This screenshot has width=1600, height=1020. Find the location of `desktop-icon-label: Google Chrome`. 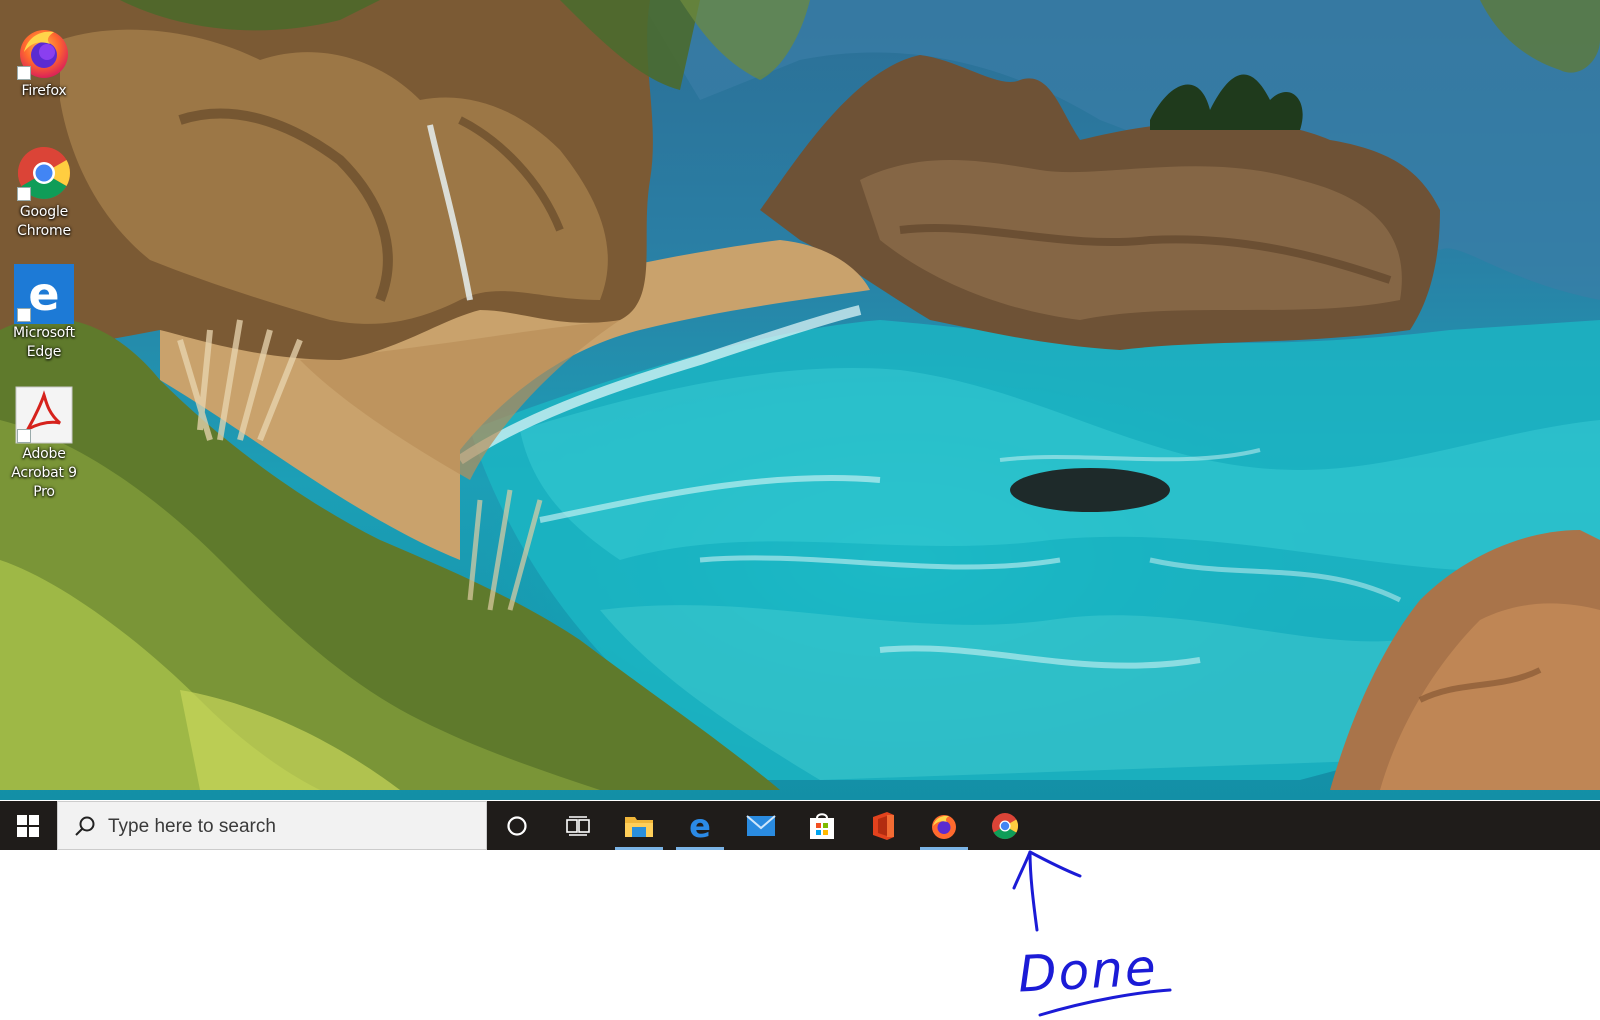

desktop-icon-label: Google Chrome is located at coordinates (44, 221).